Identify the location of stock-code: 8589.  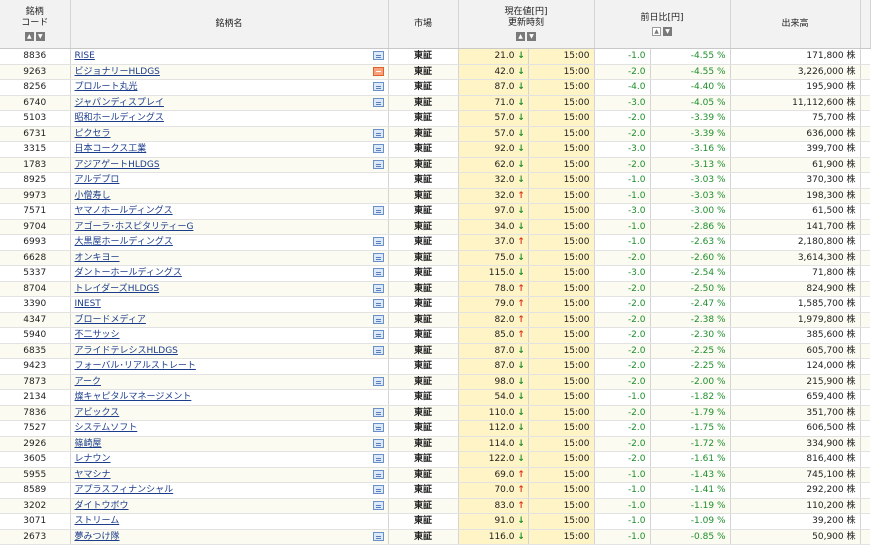
(35, 490).